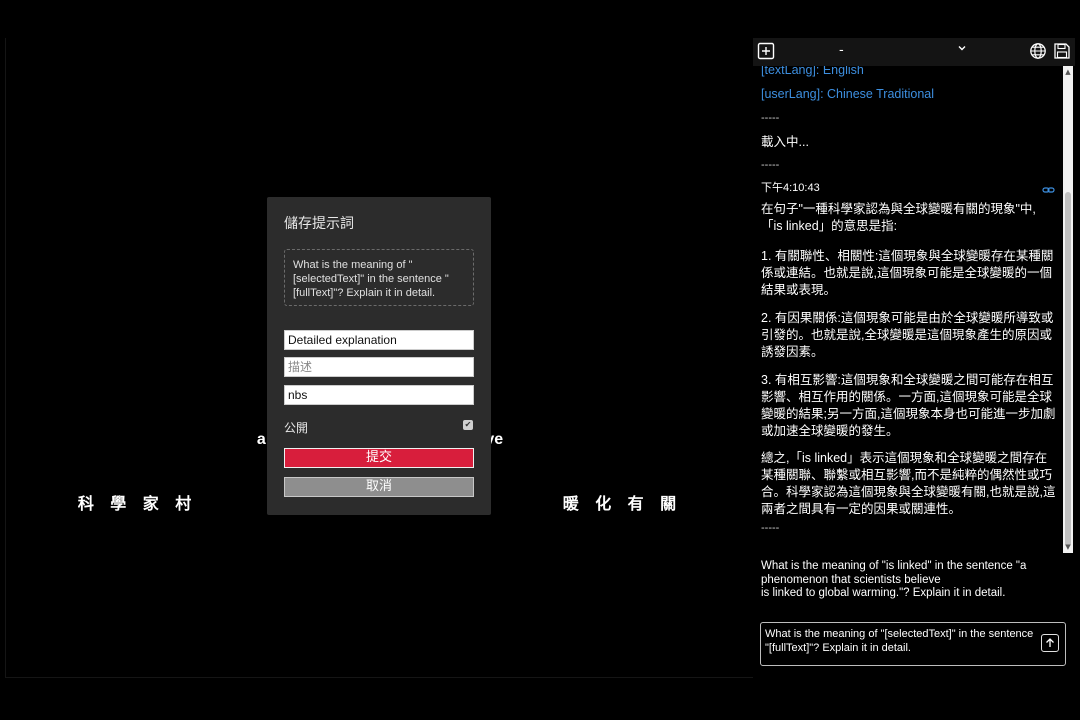  I want to click on send-button, so click(1050, 643).